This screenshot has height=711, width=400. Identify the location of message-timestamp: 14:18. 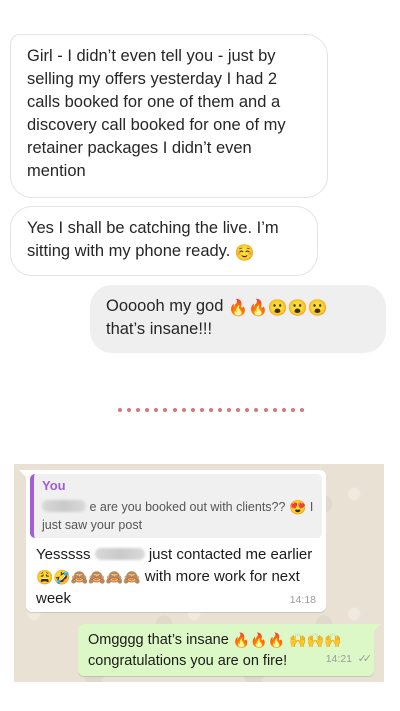
(302, 600).